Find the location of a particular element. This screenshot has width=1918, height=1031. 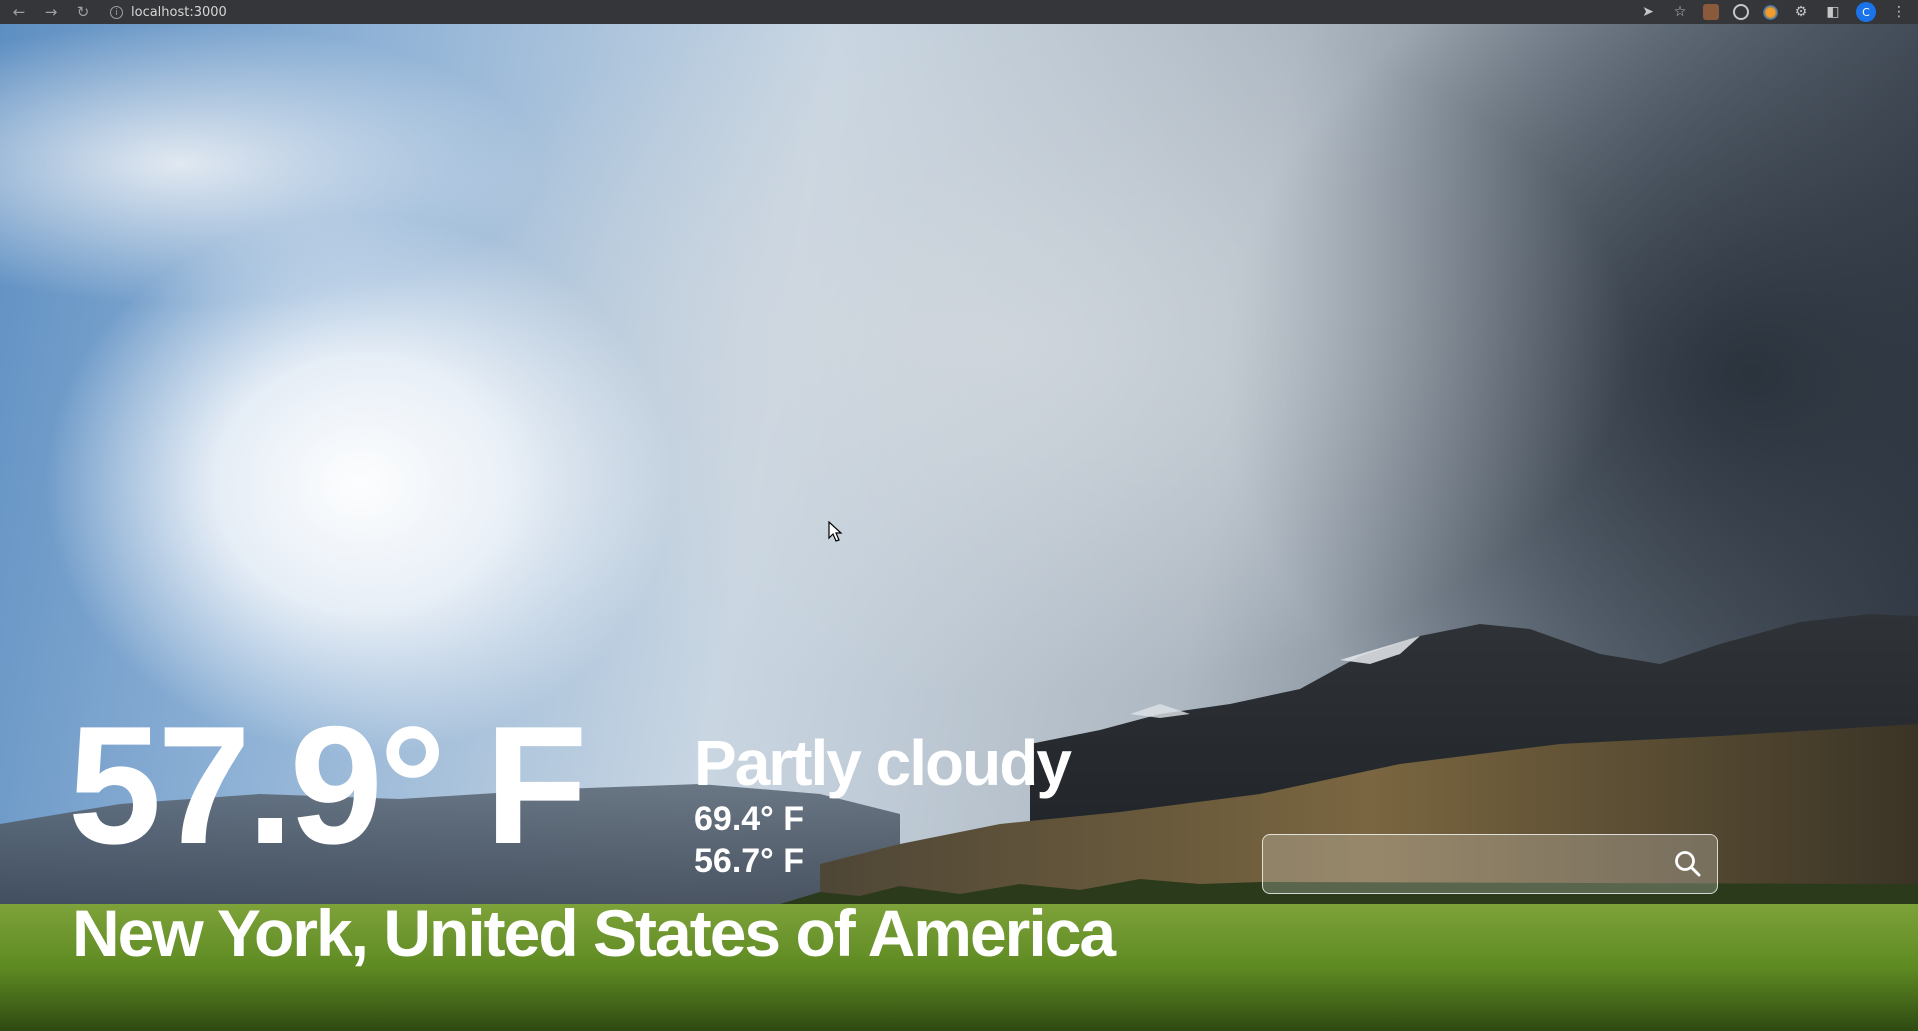

reload-icon: ↻ is located at coordinates (83, 12).